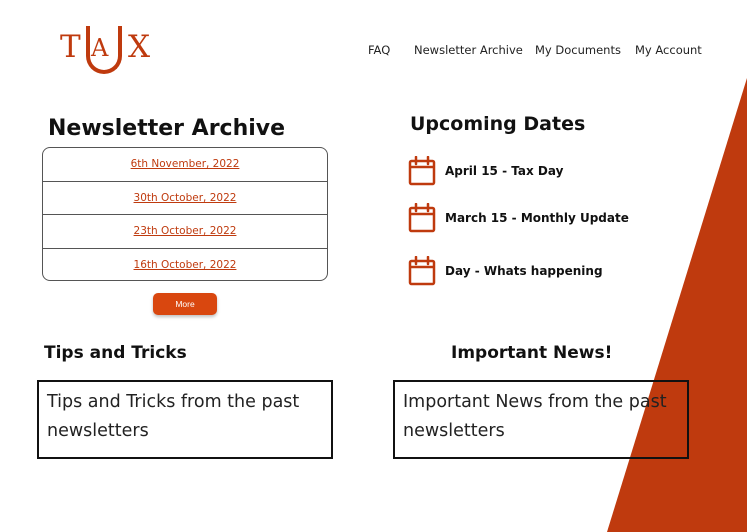  Describe the element at coordinates (115, 353) in the screenshot. I see `tips-title: Tips and Tricks` at that location.